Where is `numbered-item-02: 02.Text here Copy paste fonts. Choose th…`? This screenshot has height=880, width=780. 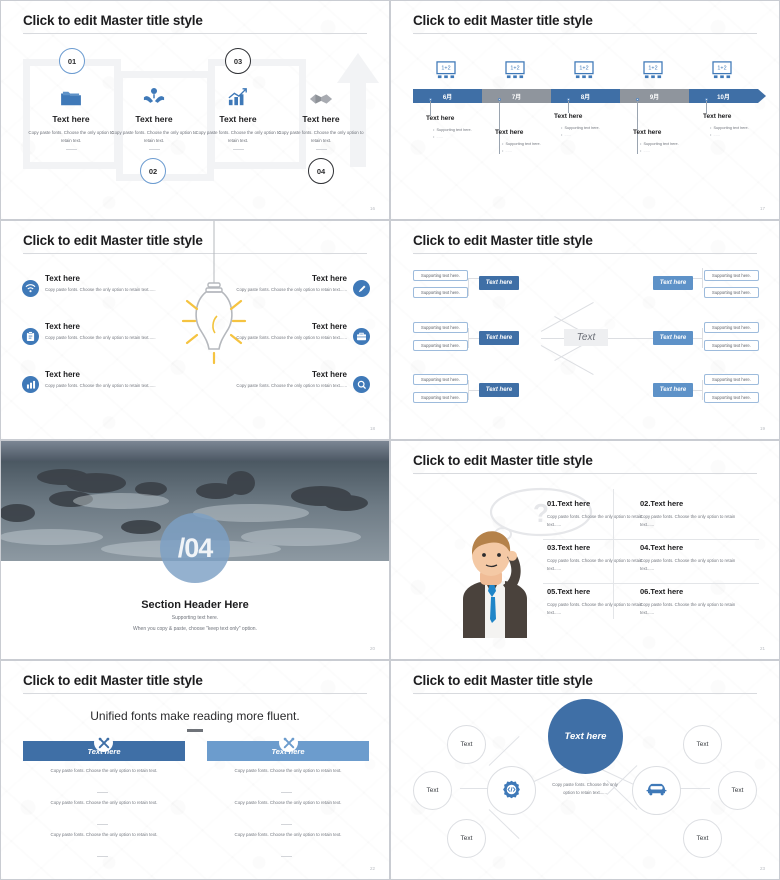 numbered-item-02: 02.Text here Copy paste fonts. Choose th… is located at coordinates (689, 514).